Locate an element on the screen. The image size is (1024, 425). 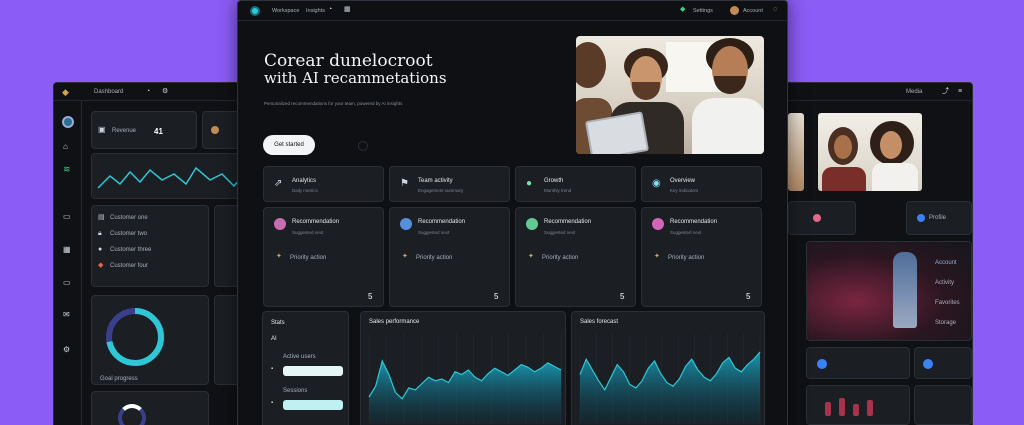
gear-icon: ⚙ is located at coordinates (165, 91).